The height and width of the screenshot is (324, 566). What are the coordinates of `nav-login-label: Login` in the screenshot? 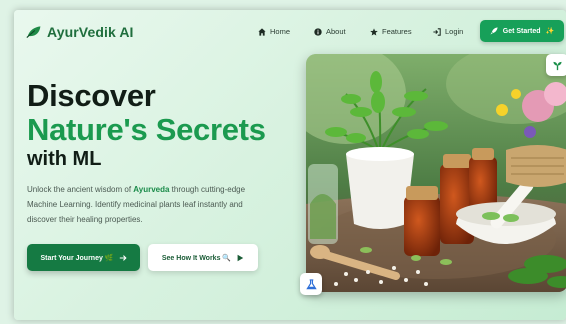 It's located at (454, 31).